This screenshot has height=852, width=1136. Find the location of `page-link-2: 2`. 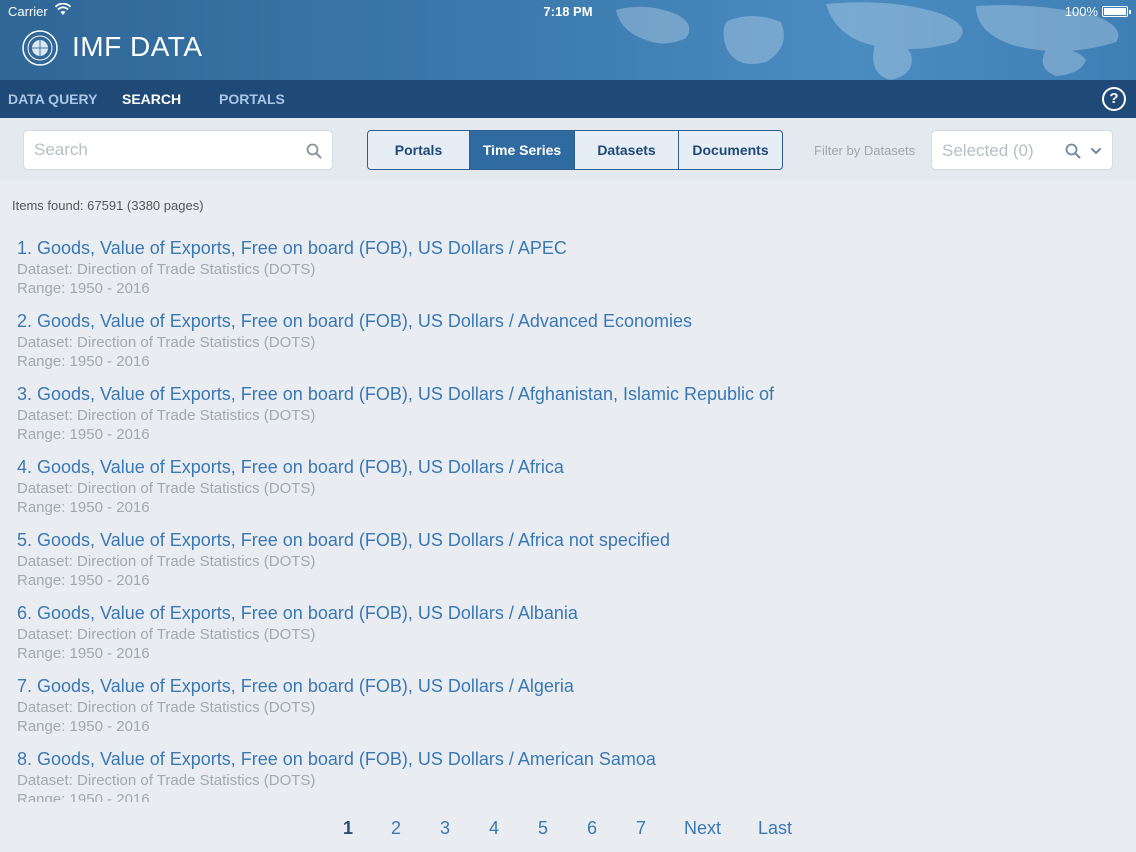

page-link-2: 2 is located at coordinates (396, 828).